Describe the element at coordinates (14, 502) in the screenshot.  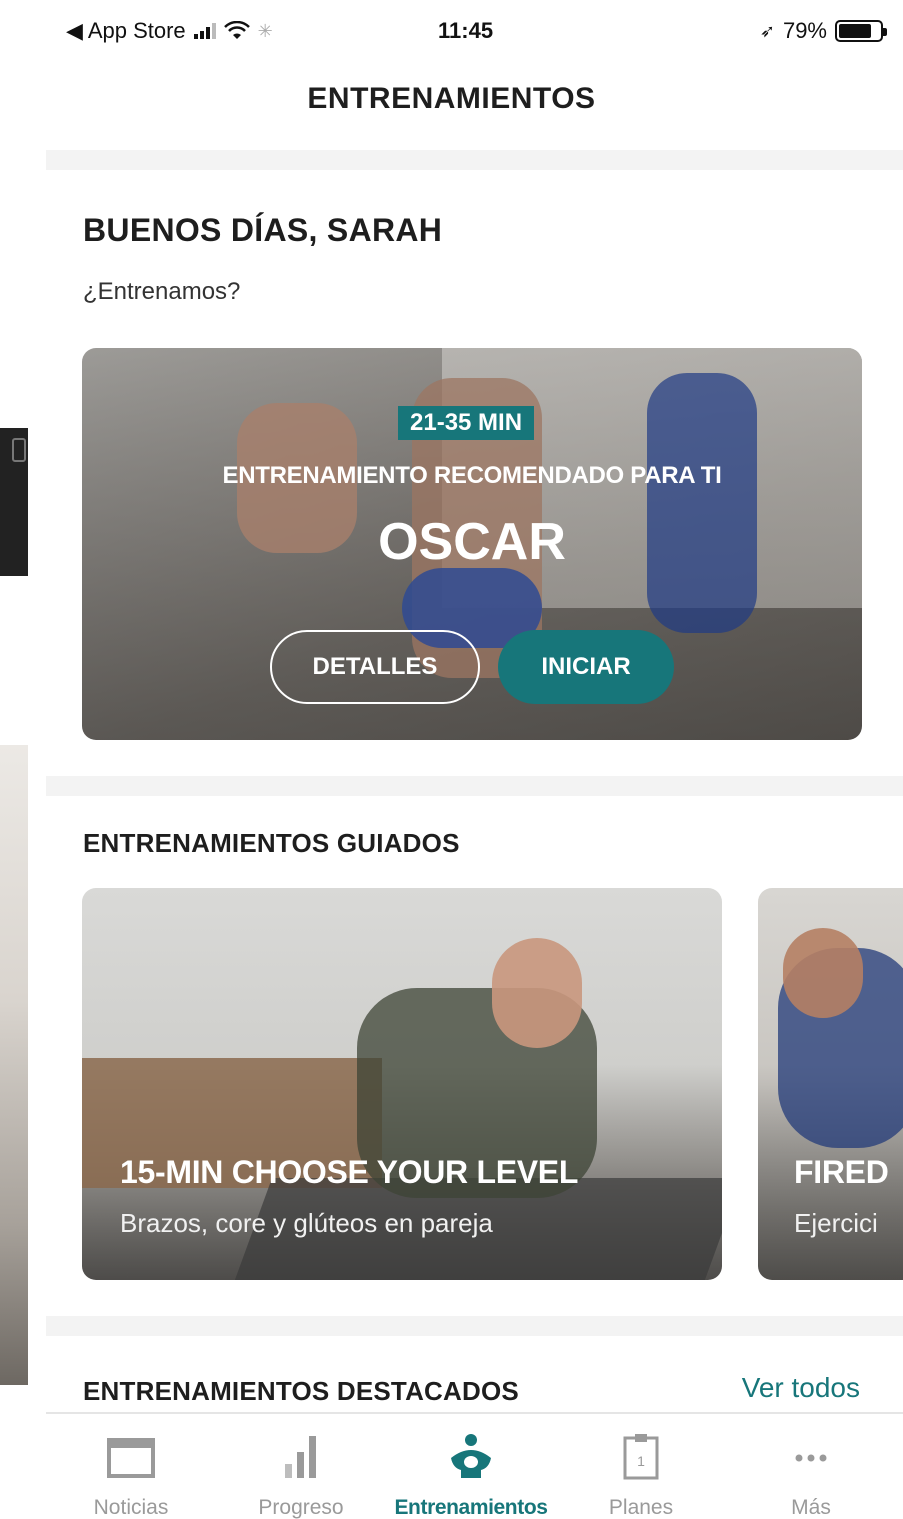
I see `background-card-fragment` at that location.